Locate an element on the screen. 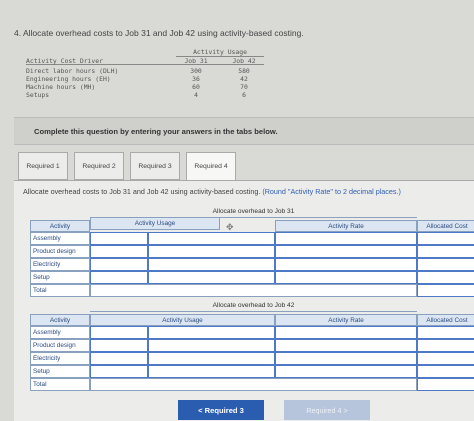 The height and width of the screenshot is (421, 474). usage-job42-value: 70 is located at coordinates (244, 87).